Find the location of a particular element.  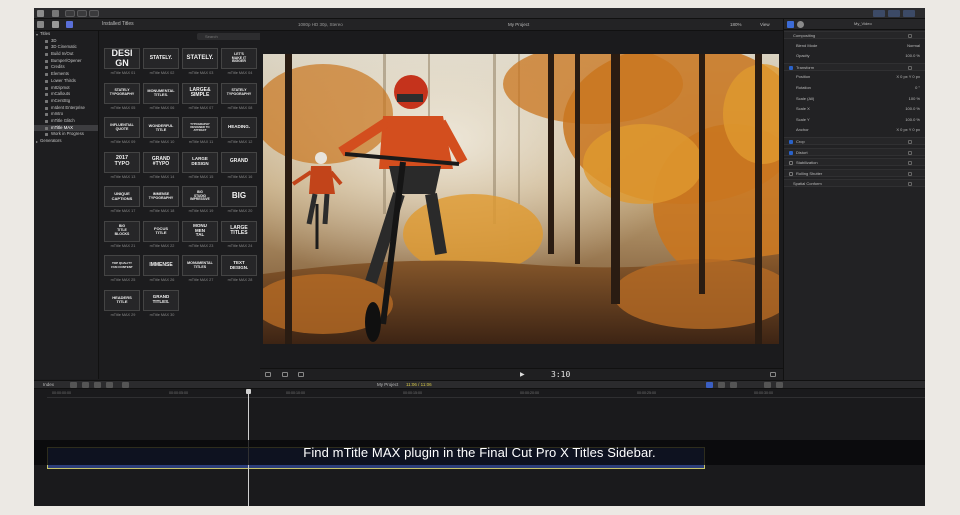

title-thumbnail-cell: LET'S MAKE IT BIGGER mTitle MAX 04 is located at coordinates (240, 63).